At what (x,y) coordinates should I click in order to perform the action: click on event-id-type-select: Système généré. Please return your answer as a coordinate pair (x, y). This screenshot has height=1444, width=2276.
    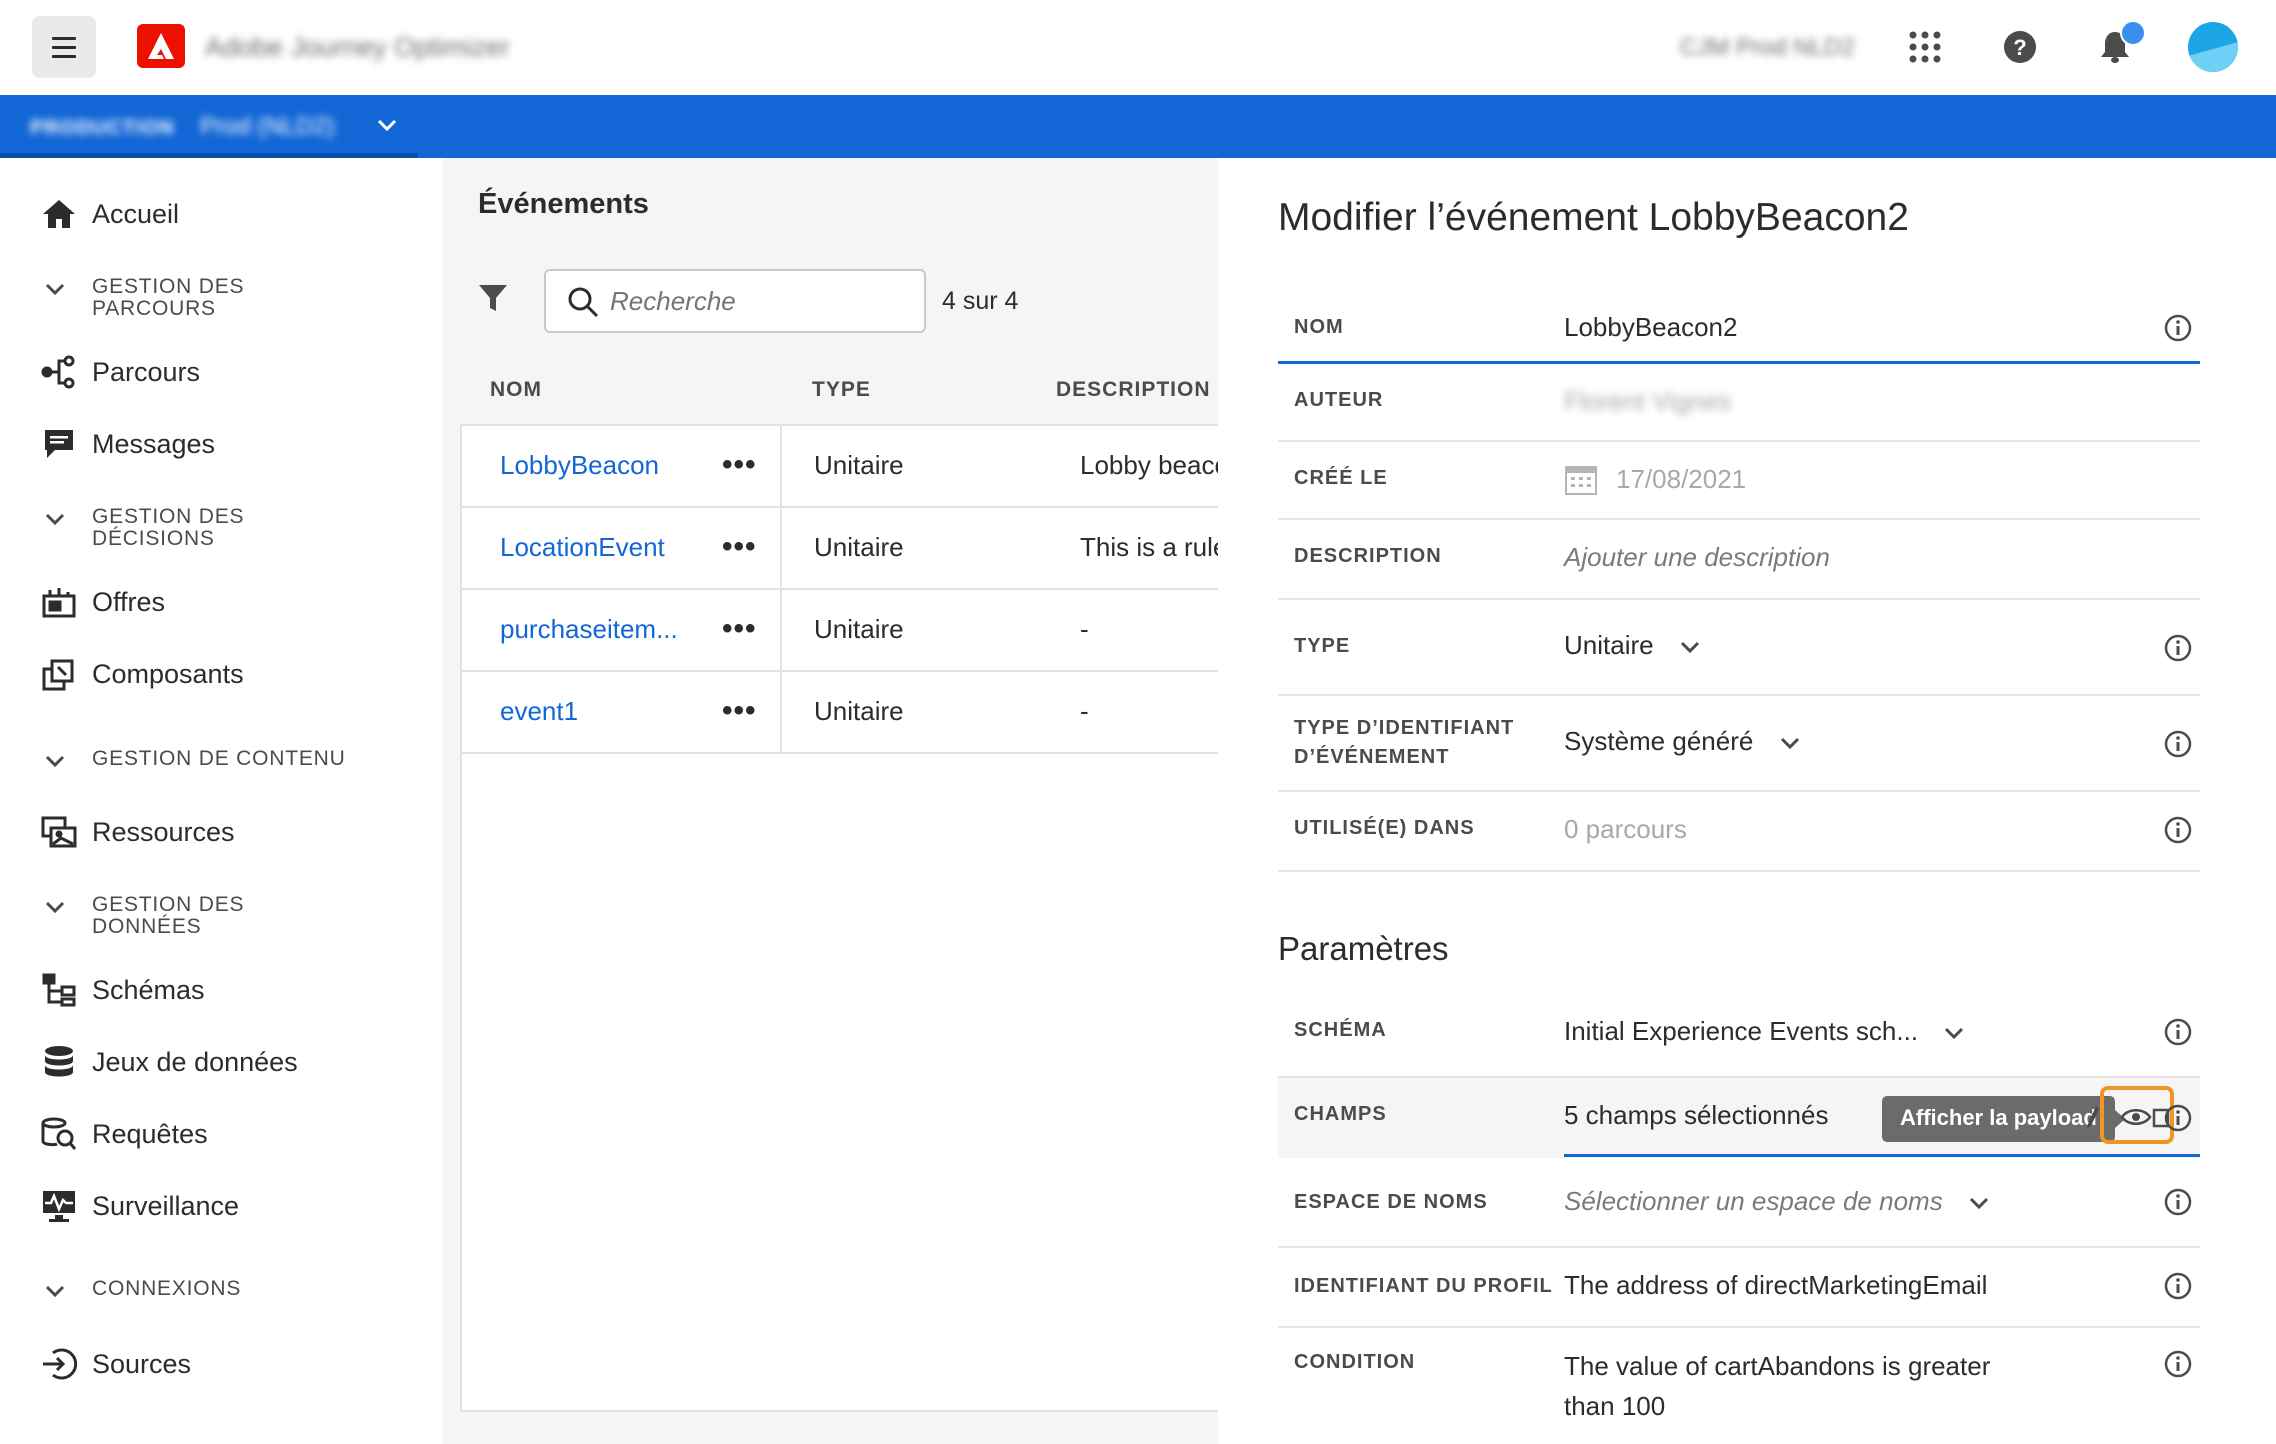
    Looking at the image, I should click on (1682, 741).